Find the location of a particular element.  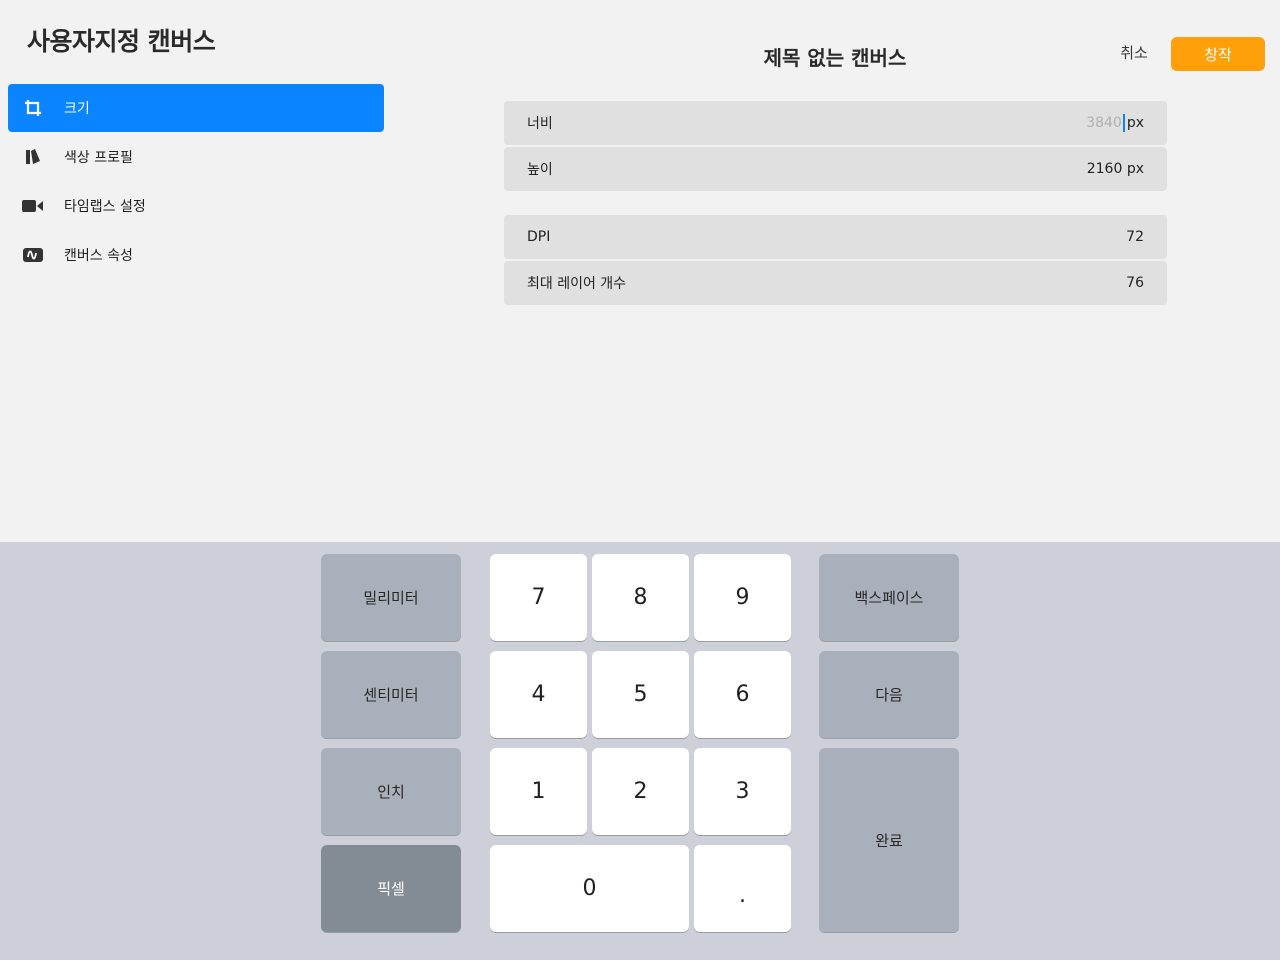

digit-2-key: 2 is located at coordinates (640, 791).